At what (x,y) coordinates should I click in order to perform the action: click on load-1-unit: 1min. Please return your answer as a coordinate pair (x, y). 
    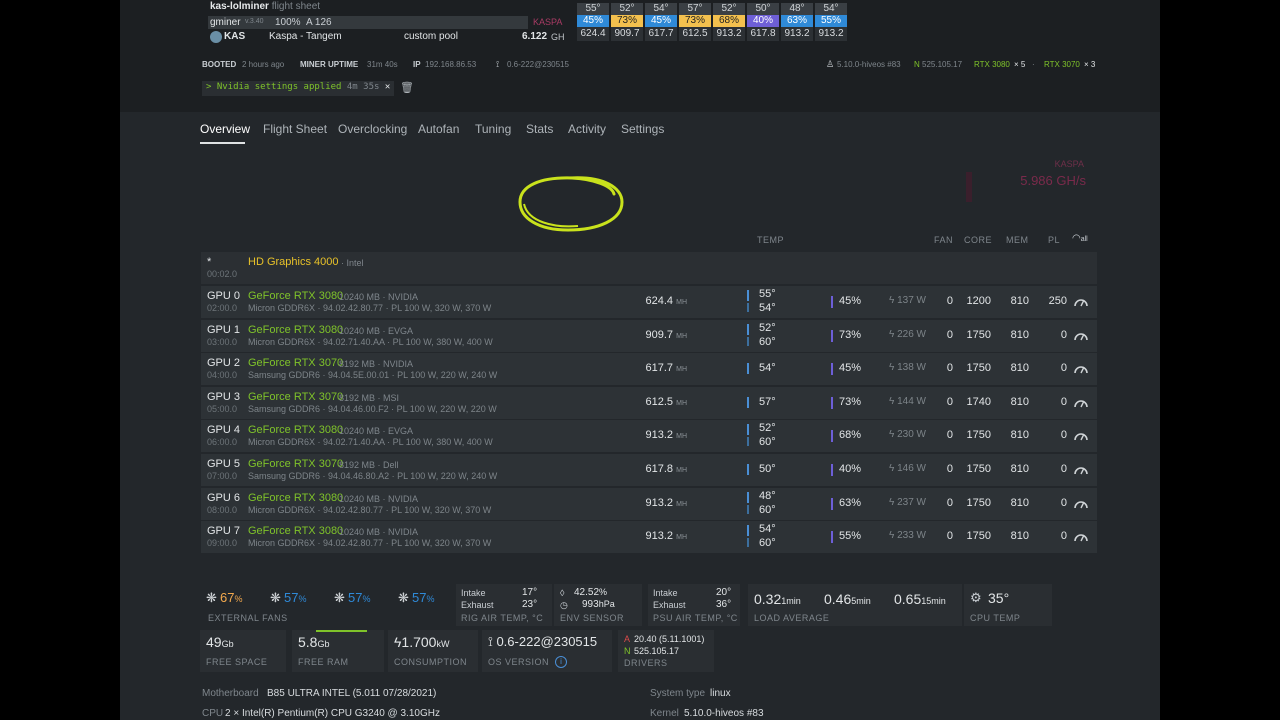
    Looking at the image, I should click on (791, 601).